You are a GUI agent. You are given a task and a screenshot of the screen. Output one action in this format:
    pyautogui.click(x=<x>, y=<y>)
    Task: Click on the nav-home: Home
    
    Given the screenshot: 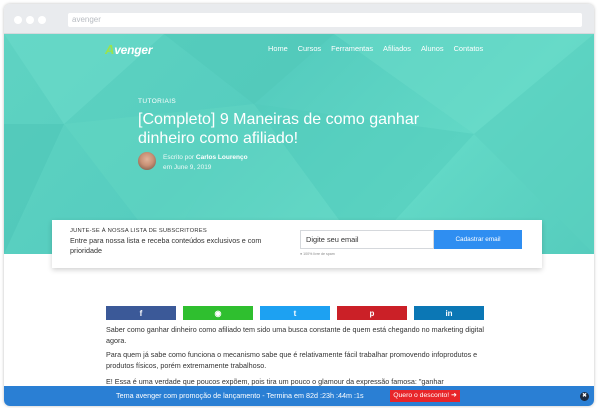 What is the action you would take?
    pyautogui.click(x=278, y=48)
    